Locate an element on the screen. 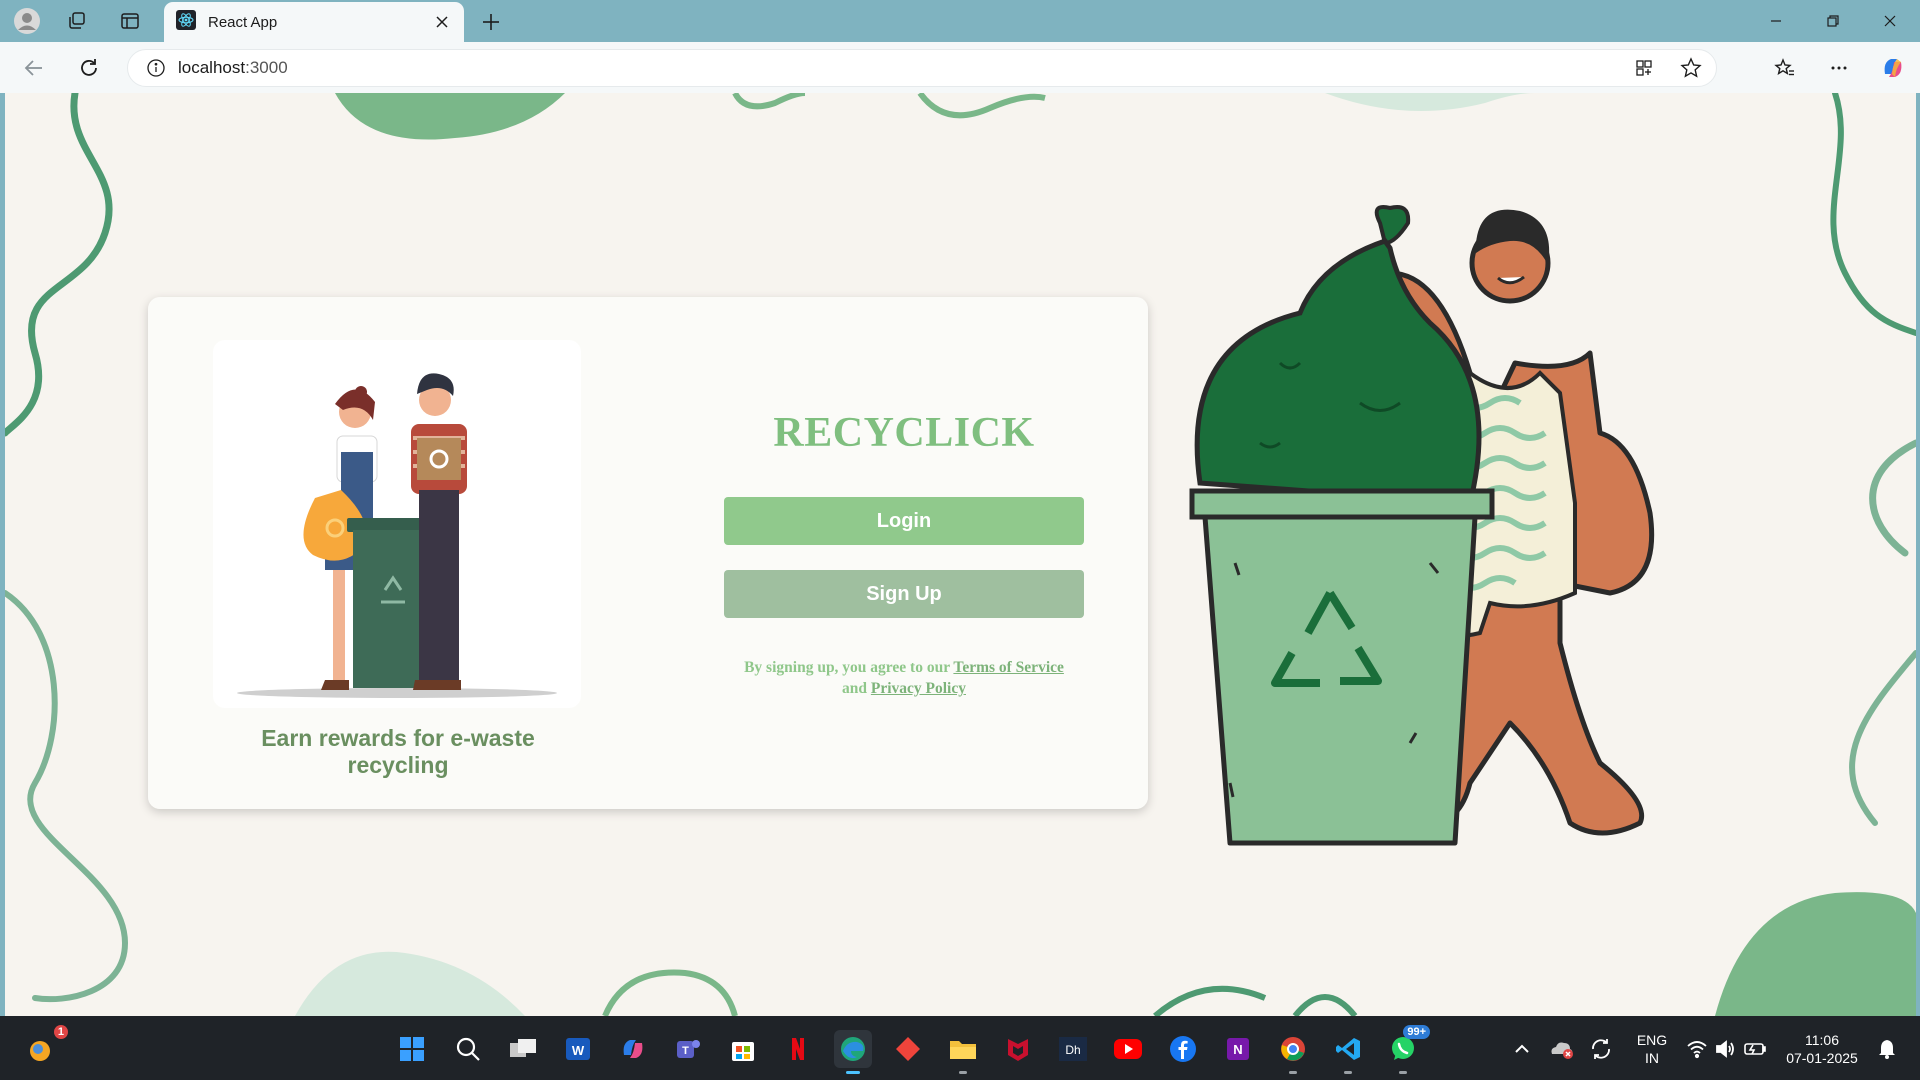  widgets-icon: 1 is located at coordinates (45, 1046).